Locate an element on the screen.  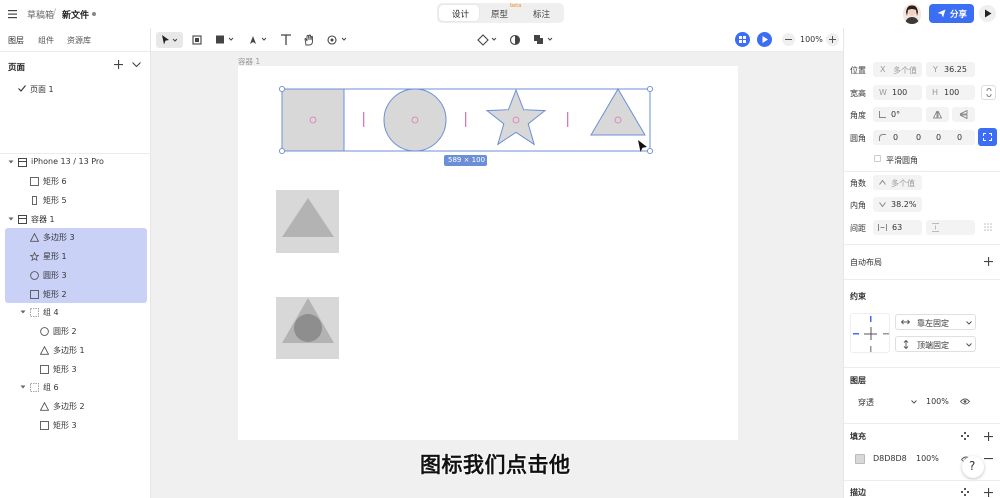
radius-top-left: 0 is located at coordinates (896, 137).